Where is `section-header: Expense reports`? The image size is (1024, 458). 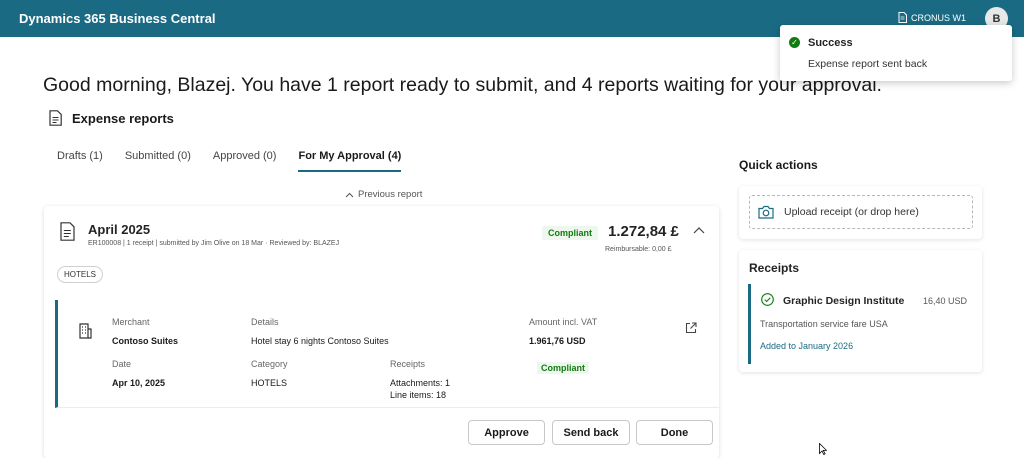 section-header: Expense reports is located at coordinates (111, 118).